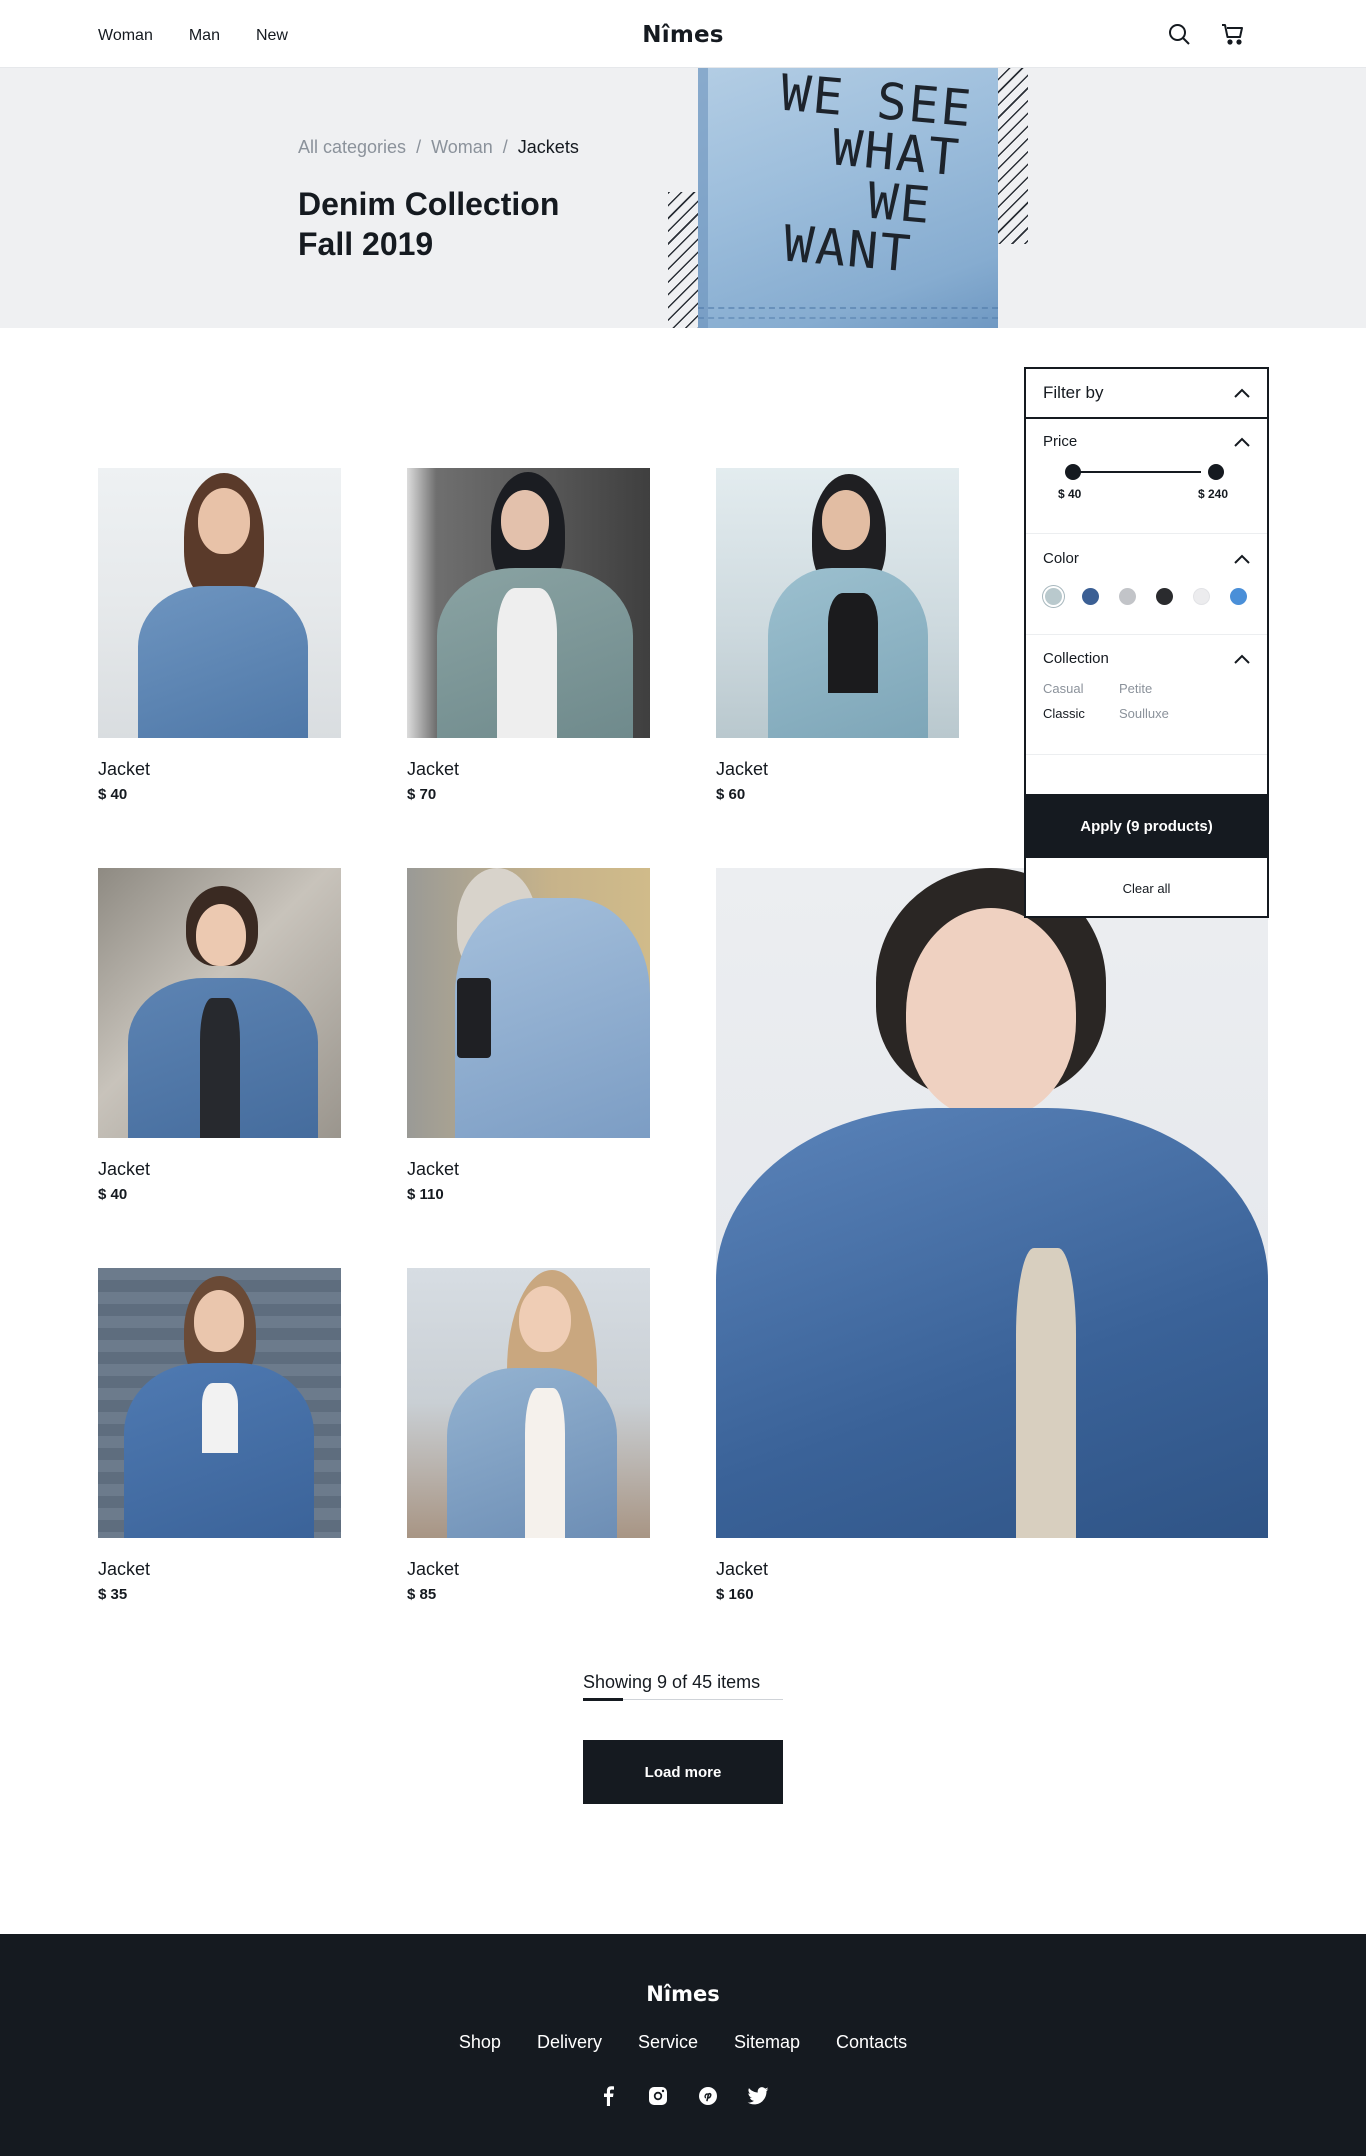 This screenshot has width=1366, height=2156. Describe the element at coordinates (658, 2096) in the screenshot. I see `instagram-icon` at that location.